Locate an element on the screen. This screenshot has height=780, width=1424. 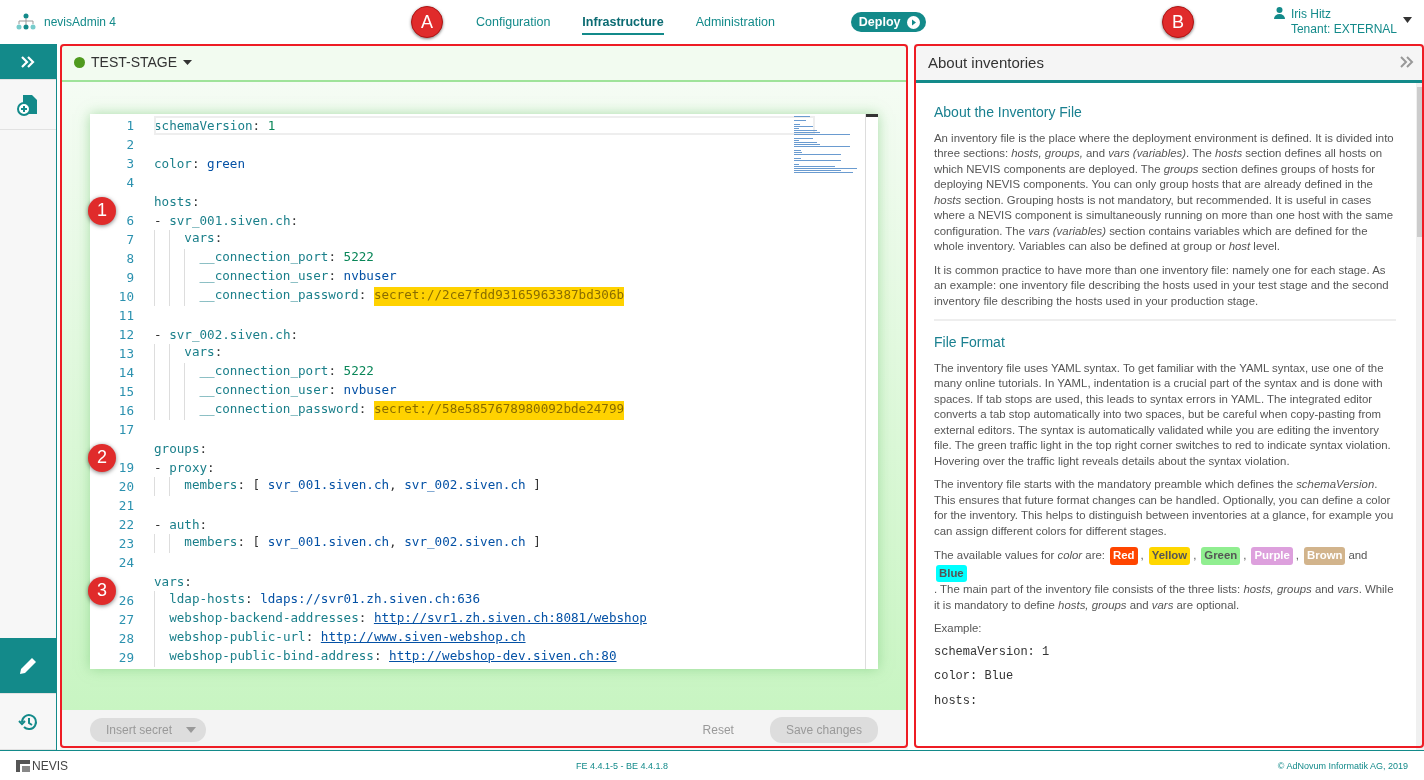
brand-name: NEVIS is located at coordinates (50, 766).